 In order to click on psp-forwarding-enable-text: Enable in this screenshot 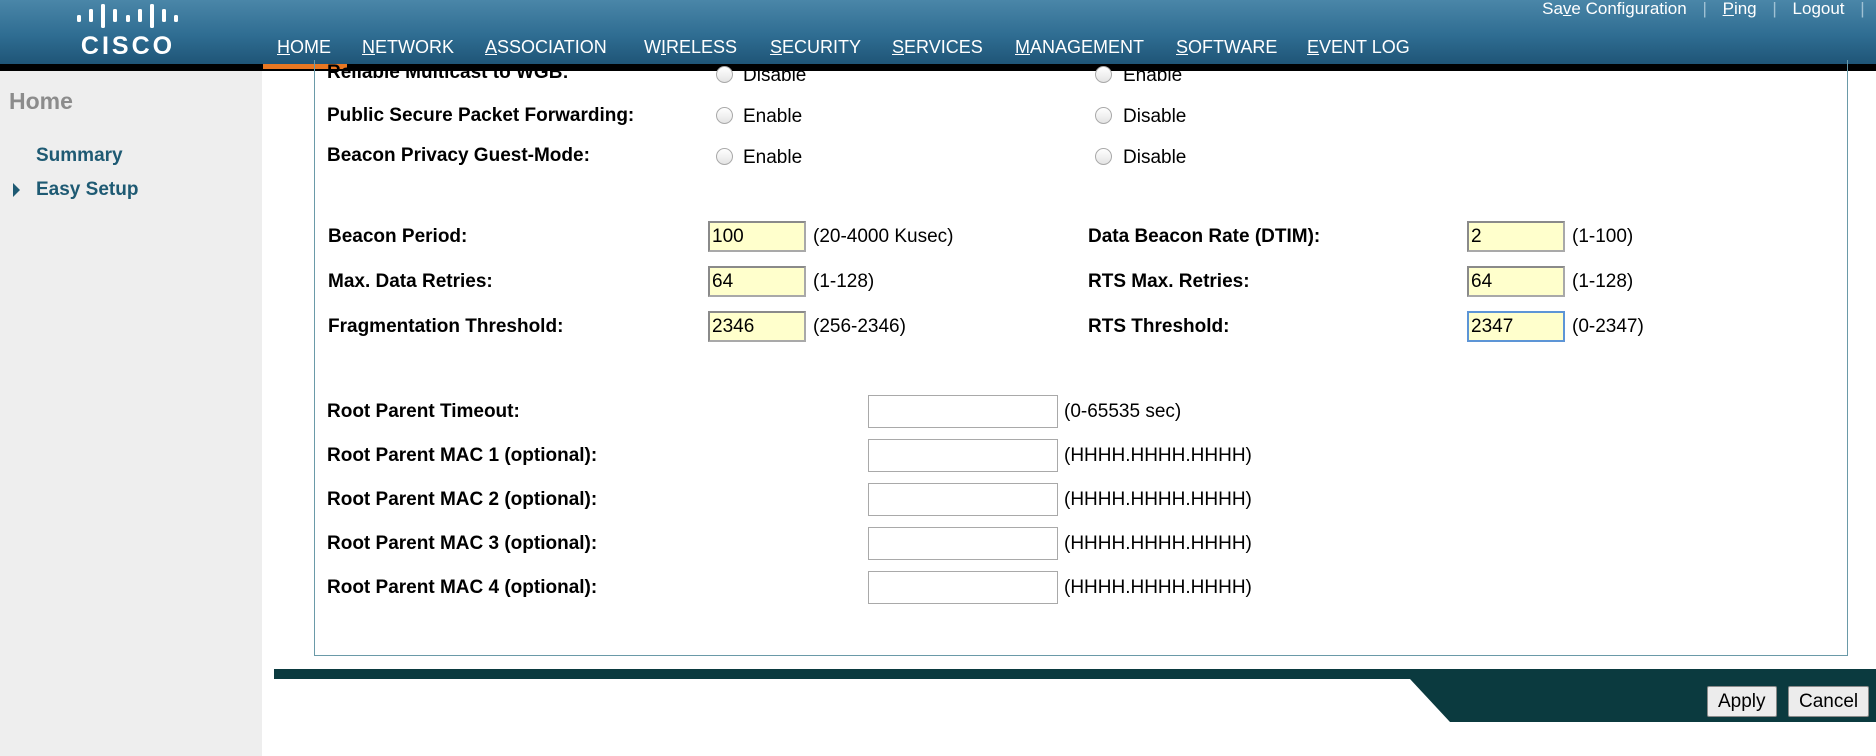, I will do `click(773, 116)`.